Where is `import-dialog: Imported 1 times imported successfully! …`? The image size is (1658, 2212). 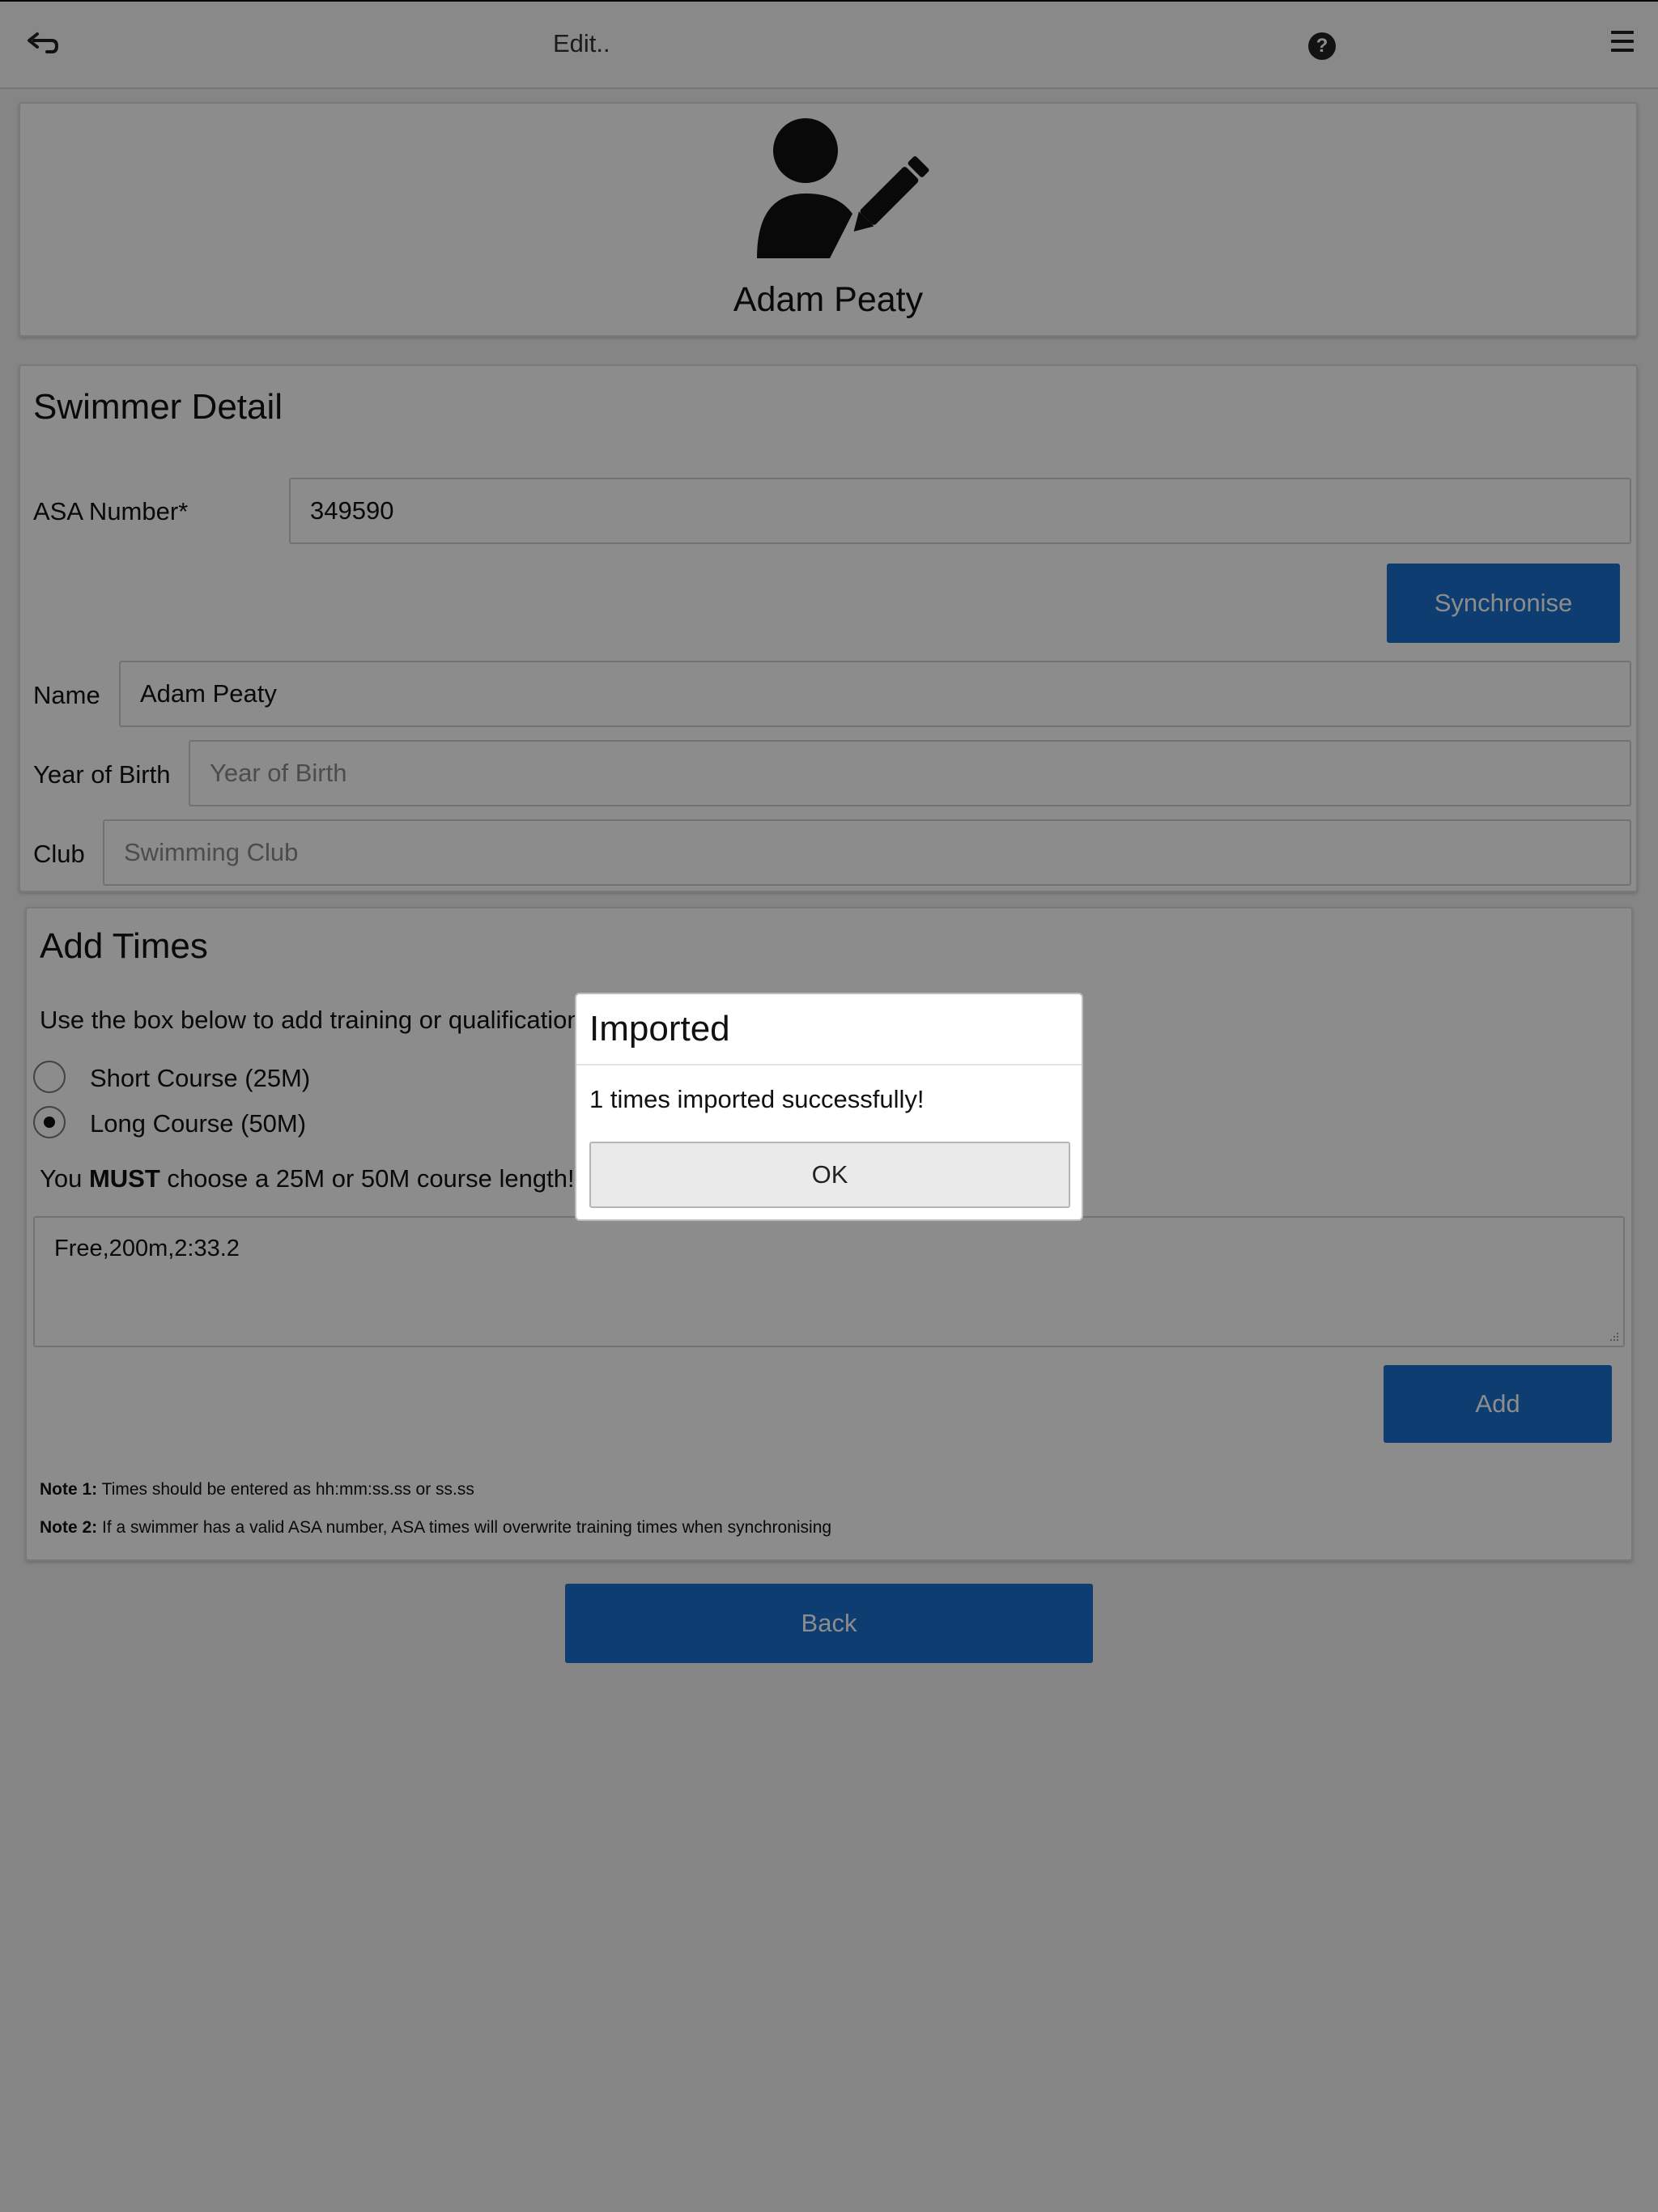
import-dialog: Imported 1 times imported successfully! … is located at coordinates (829, 1107).